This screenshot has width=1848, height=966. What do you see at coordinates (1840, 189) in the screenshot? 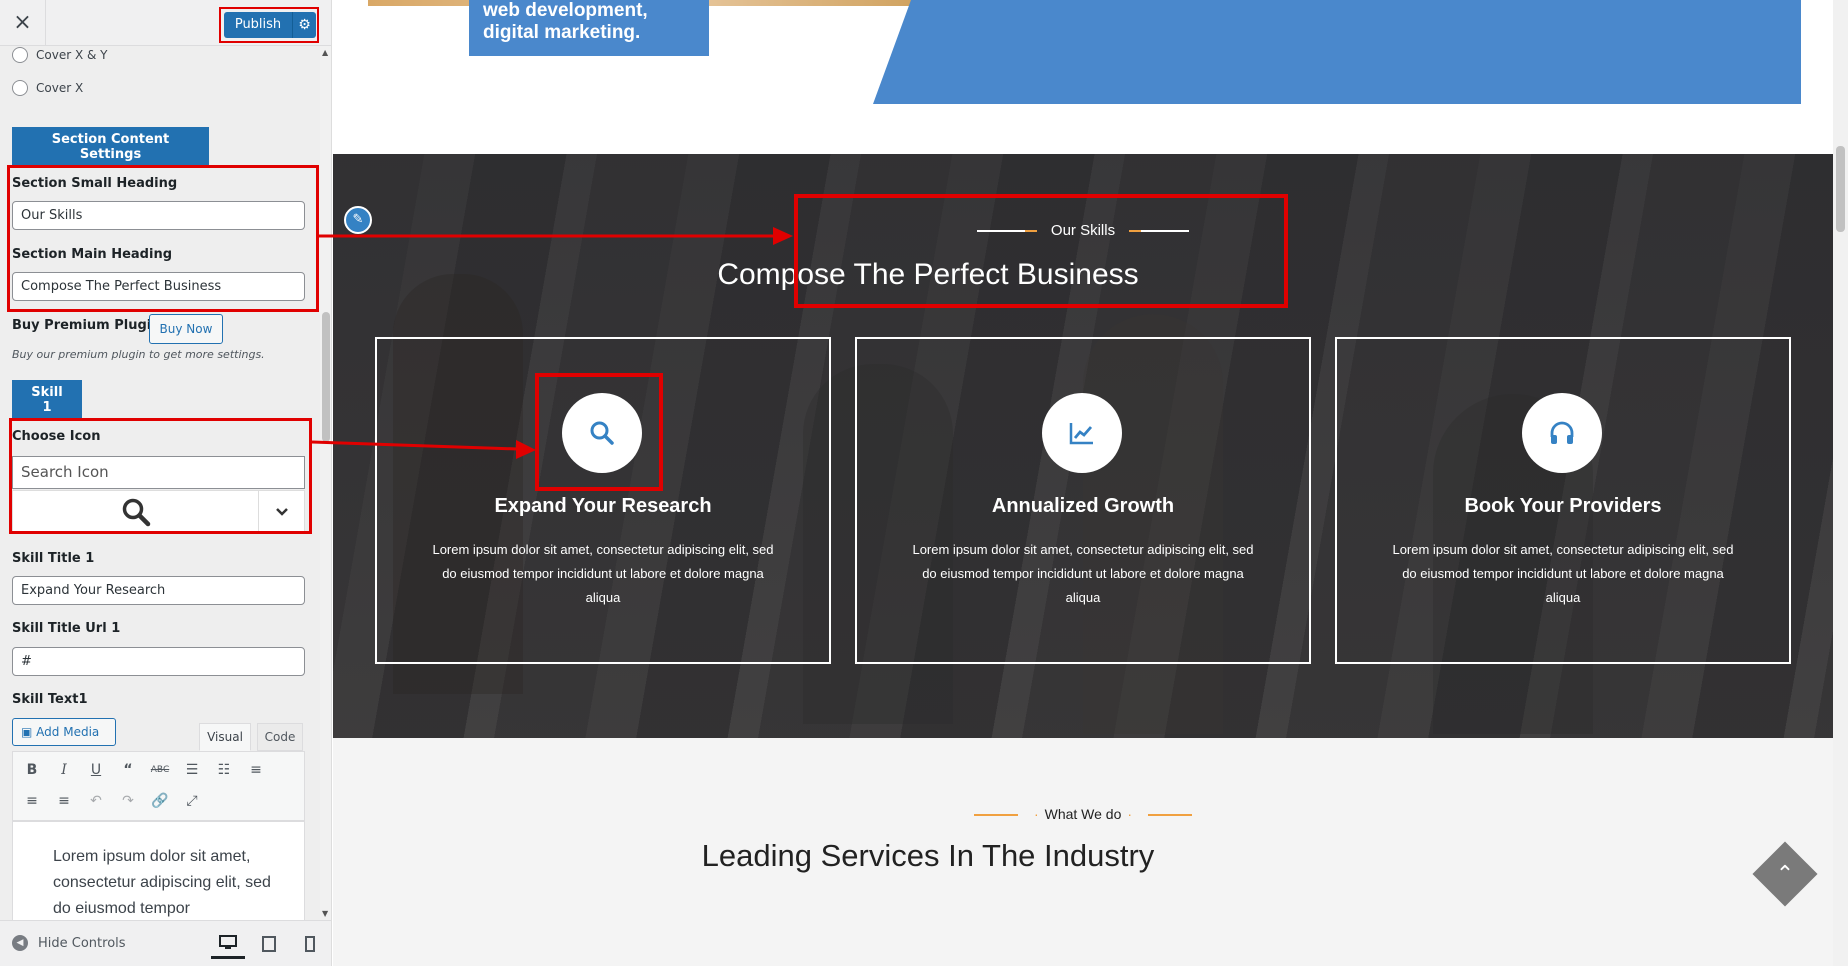
I see `preview-scroll-thumb` at bounding box center [1840, 189].